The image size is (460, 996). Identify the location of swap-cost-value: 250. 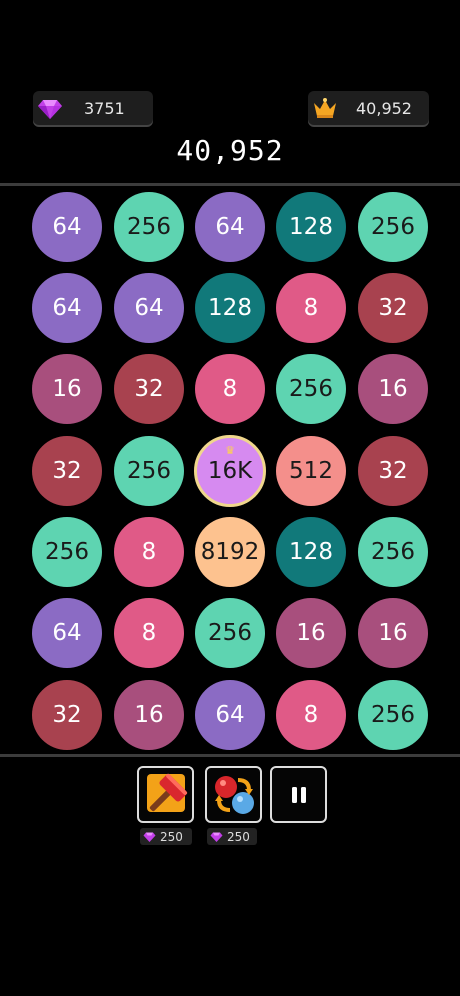
(238, 836).